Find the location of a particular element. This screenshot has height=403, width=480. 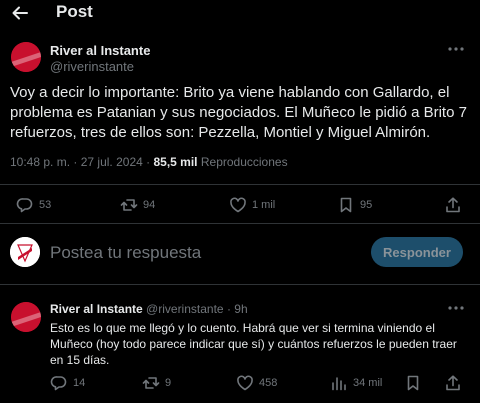

views-count: 85,5 mil is located at coordinates (175, 162).